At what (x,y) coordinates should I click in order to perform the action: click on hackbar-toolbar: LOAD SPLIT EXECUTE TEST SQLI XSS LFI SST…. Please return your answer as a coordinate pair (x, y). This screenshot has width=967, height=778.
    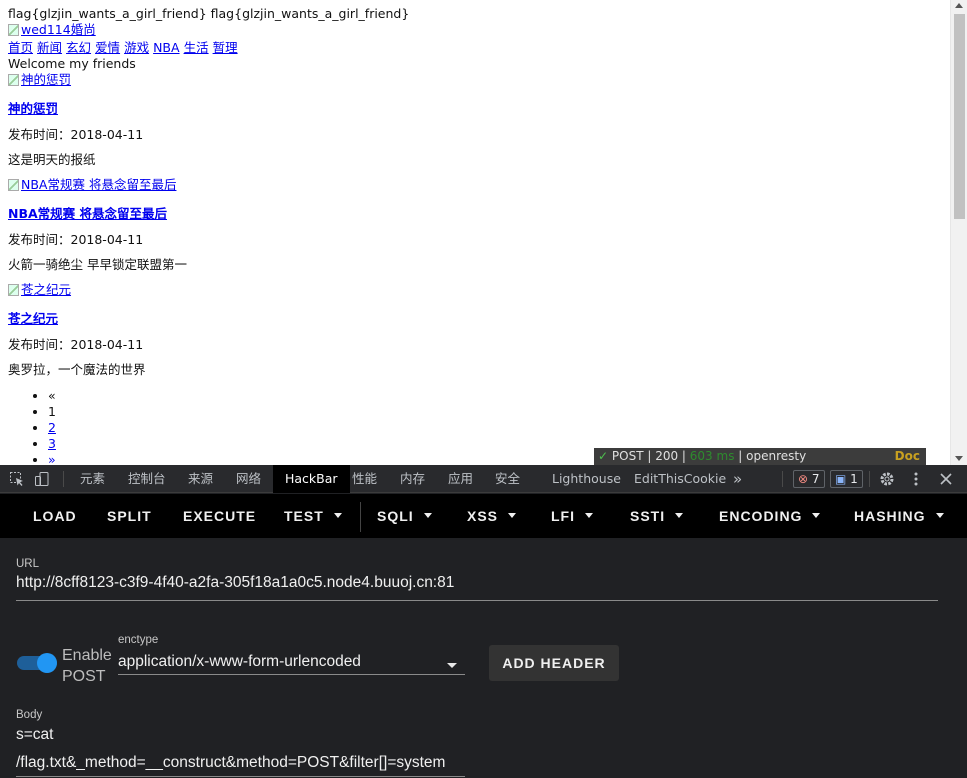
    Looking at the image, I should click on (483, 531).